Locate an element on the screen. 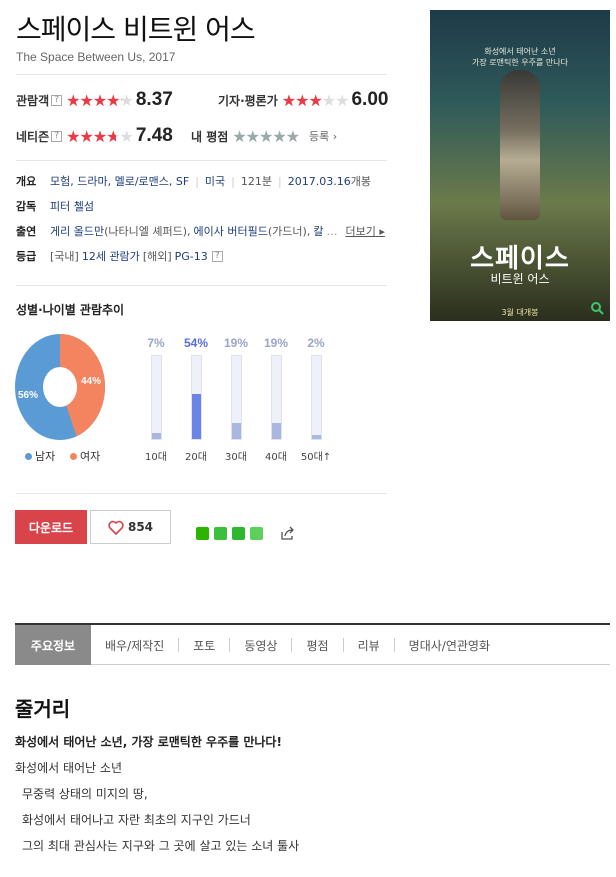 This screenshot has width=616, height=877. female-legend: 여자 is located at coordinates (85, 456).